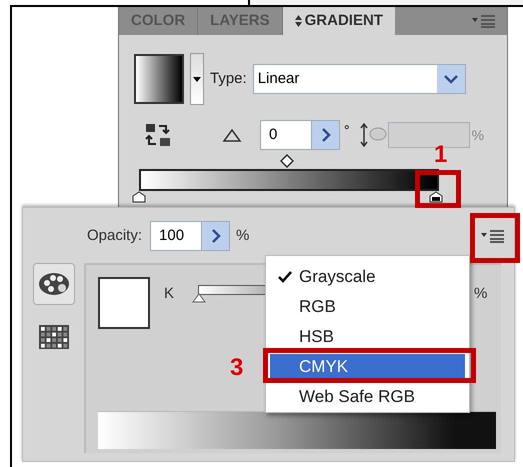  I want to click on sort-icon, so click(298, 21).